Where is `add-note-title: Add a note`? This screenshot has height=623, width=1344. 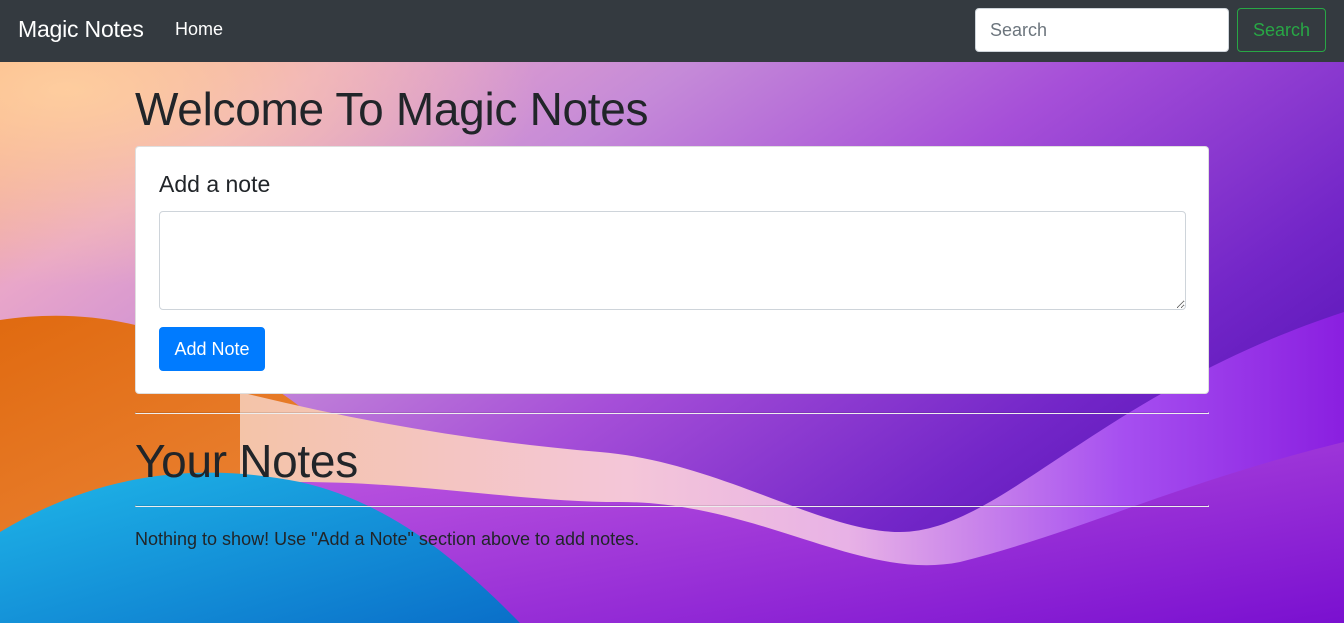
add-note-title: Add a note is located at coordinates (215, 184).